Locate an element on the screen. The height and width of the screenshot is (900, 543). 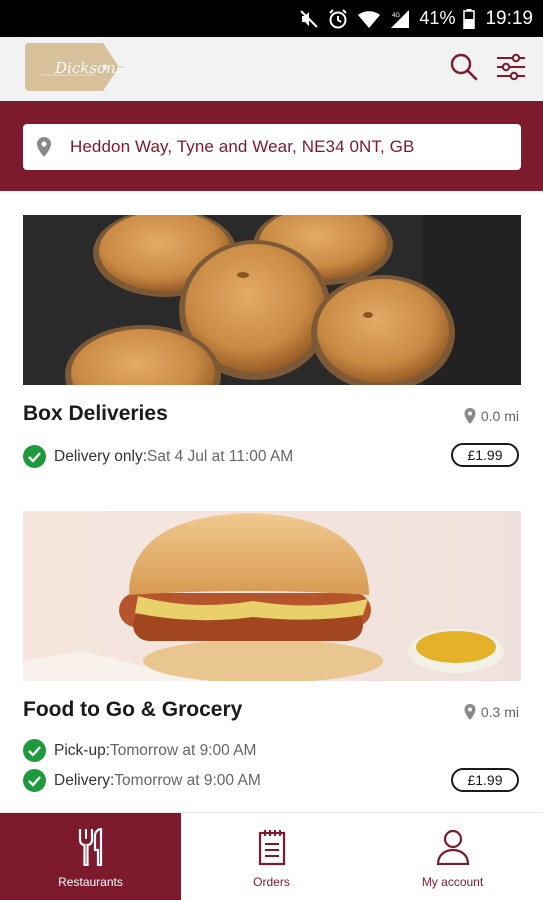
row-value: Sat 4 Jul at 11:00 AM is located at coordinates (220, 456).